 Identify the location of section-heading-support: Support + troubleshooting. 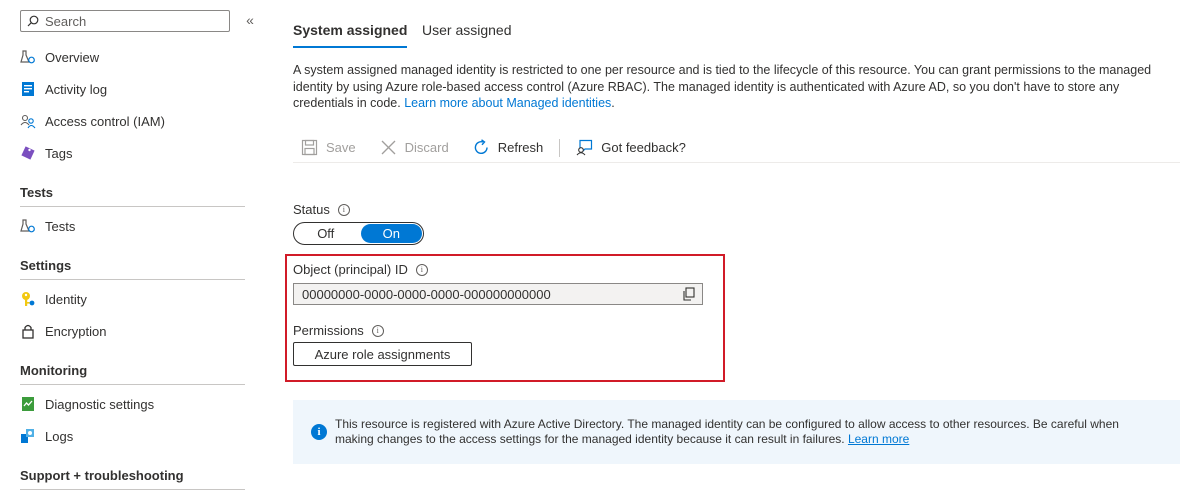
(132, 479).